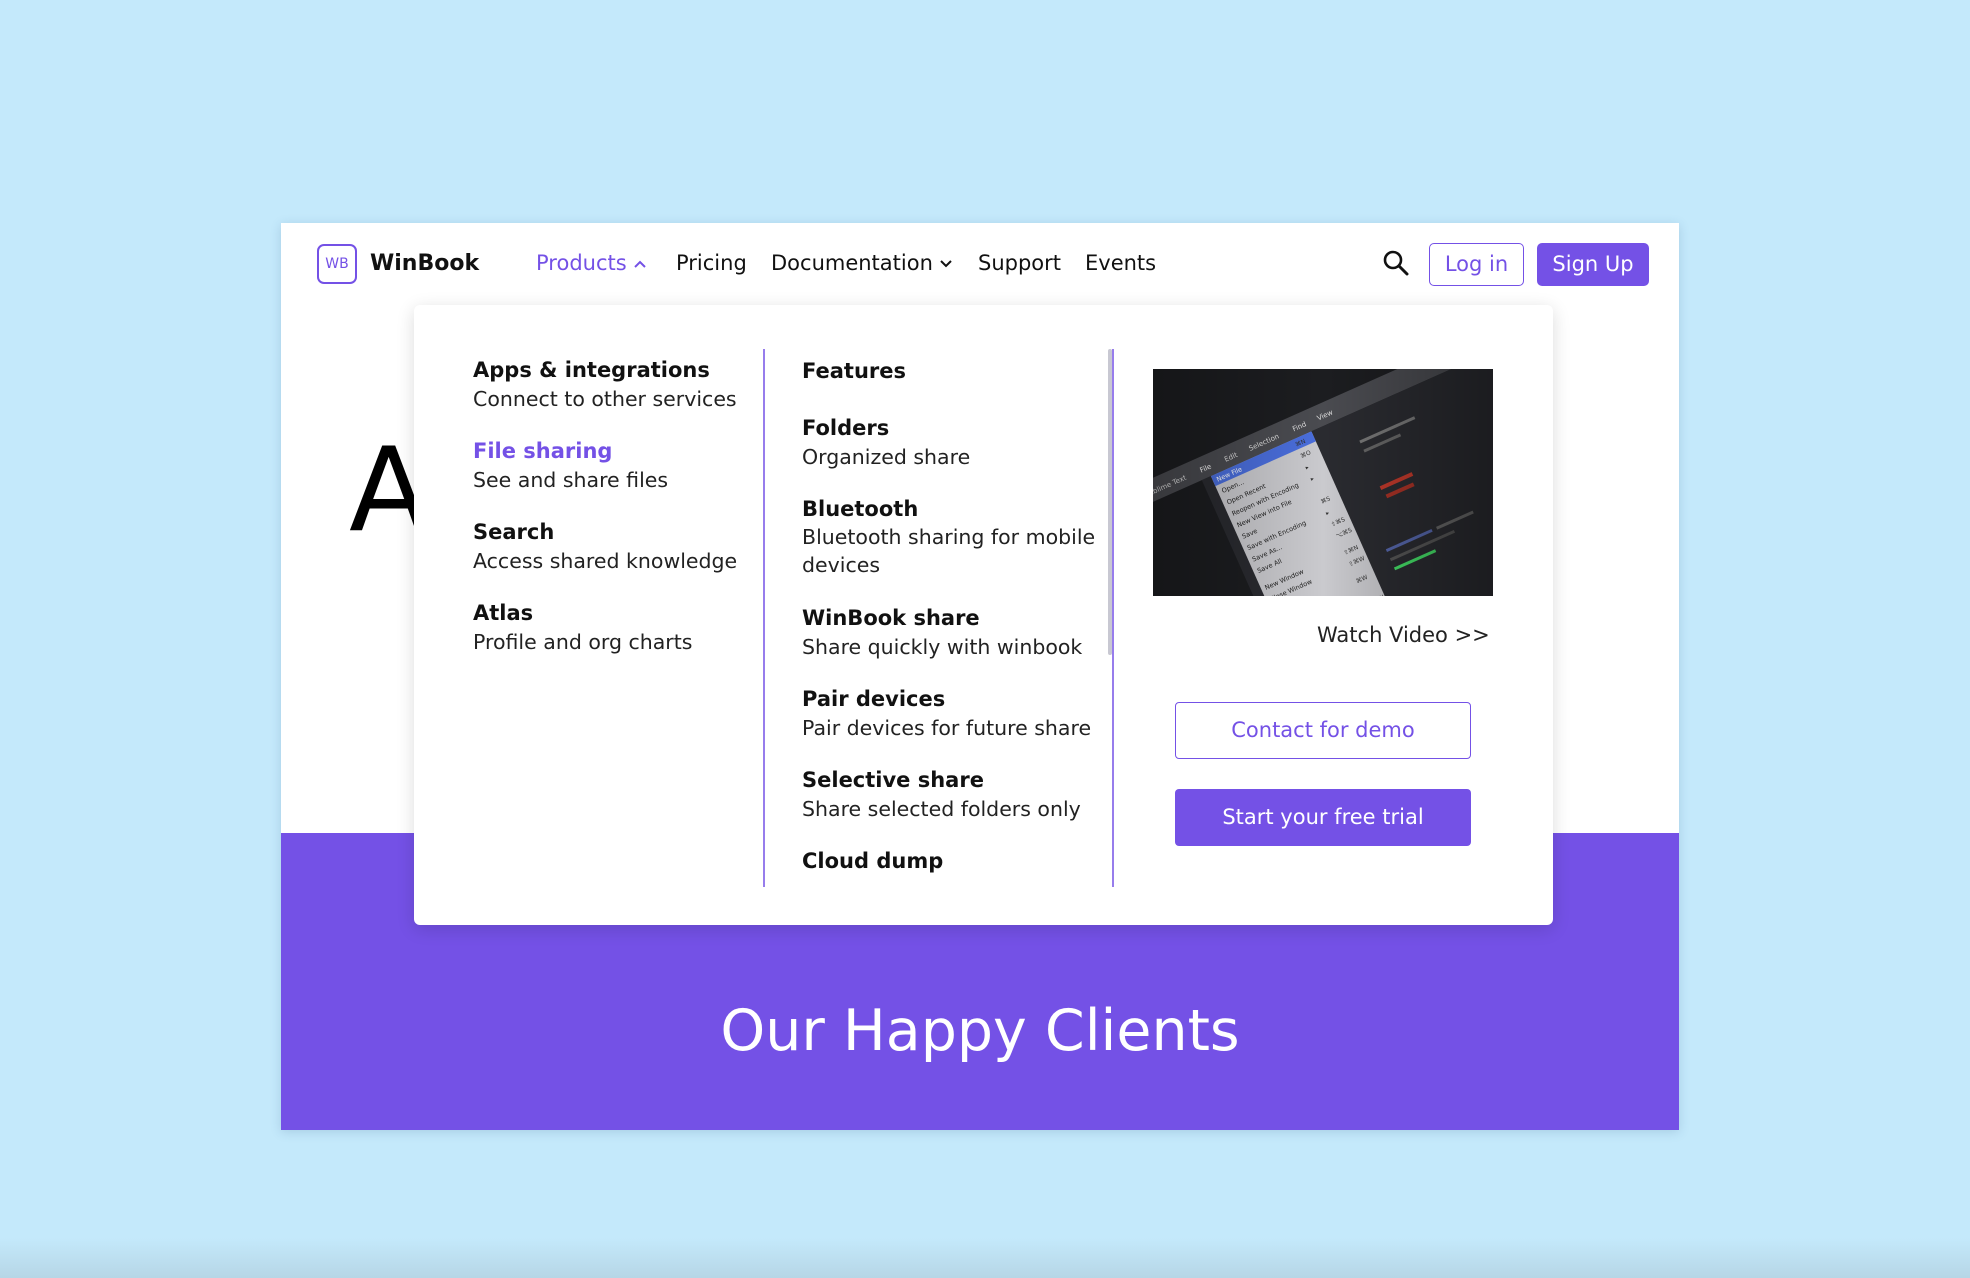 The height and width of the screenshot is (1278, 1970). Describe the element at coordinates (949, 551) in the screenshot. I see `menu-item-description: Bluetooth sharing for mobile devices` at that location.